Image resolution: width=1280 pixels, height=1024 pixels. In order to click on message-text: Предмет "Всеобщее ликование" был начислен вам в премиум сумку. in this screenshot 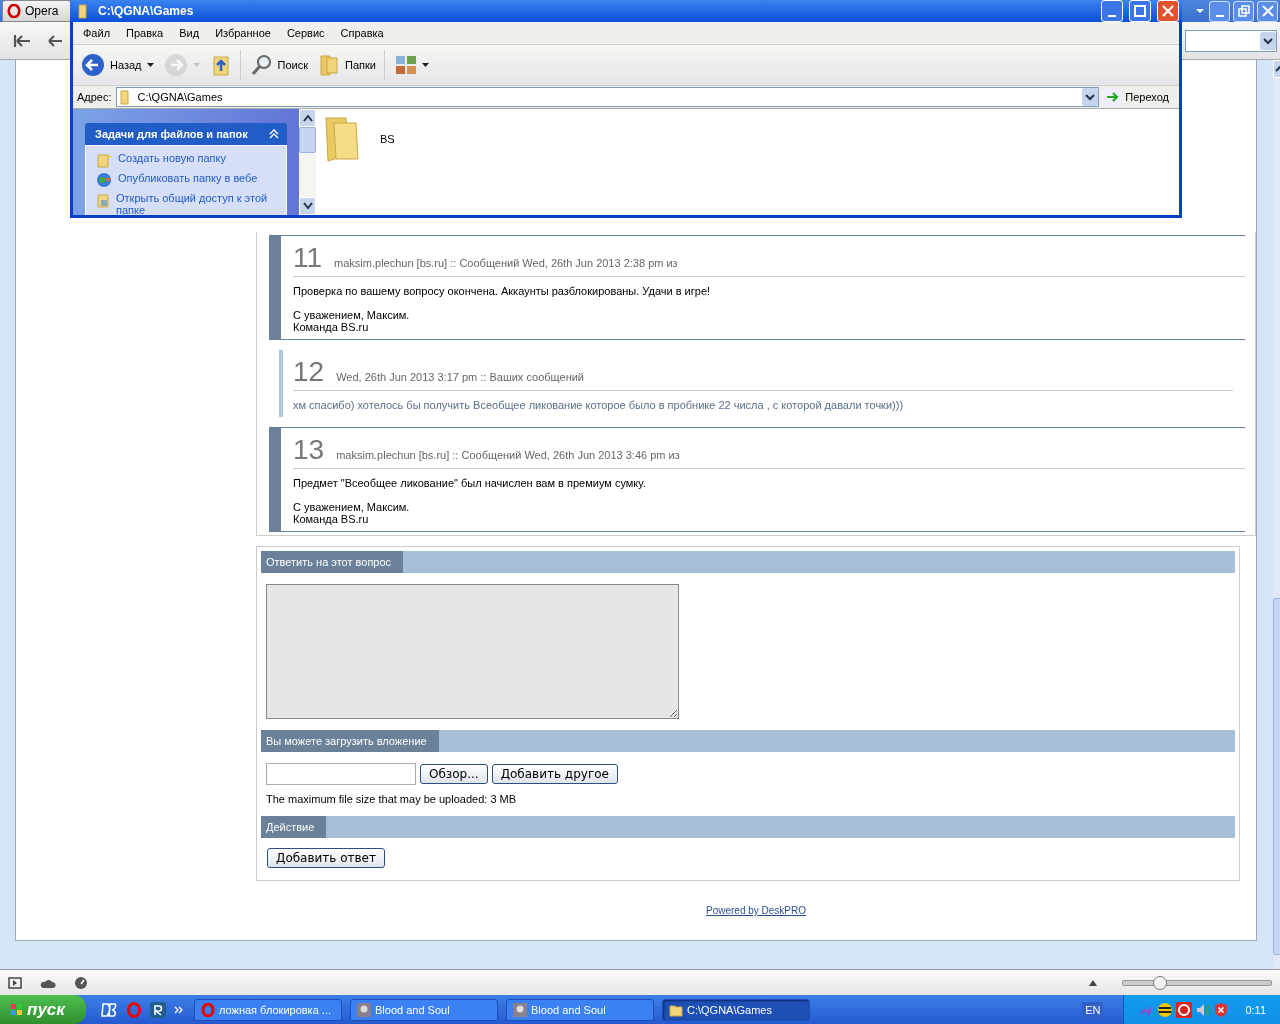, I will do `click(470, 483)`.